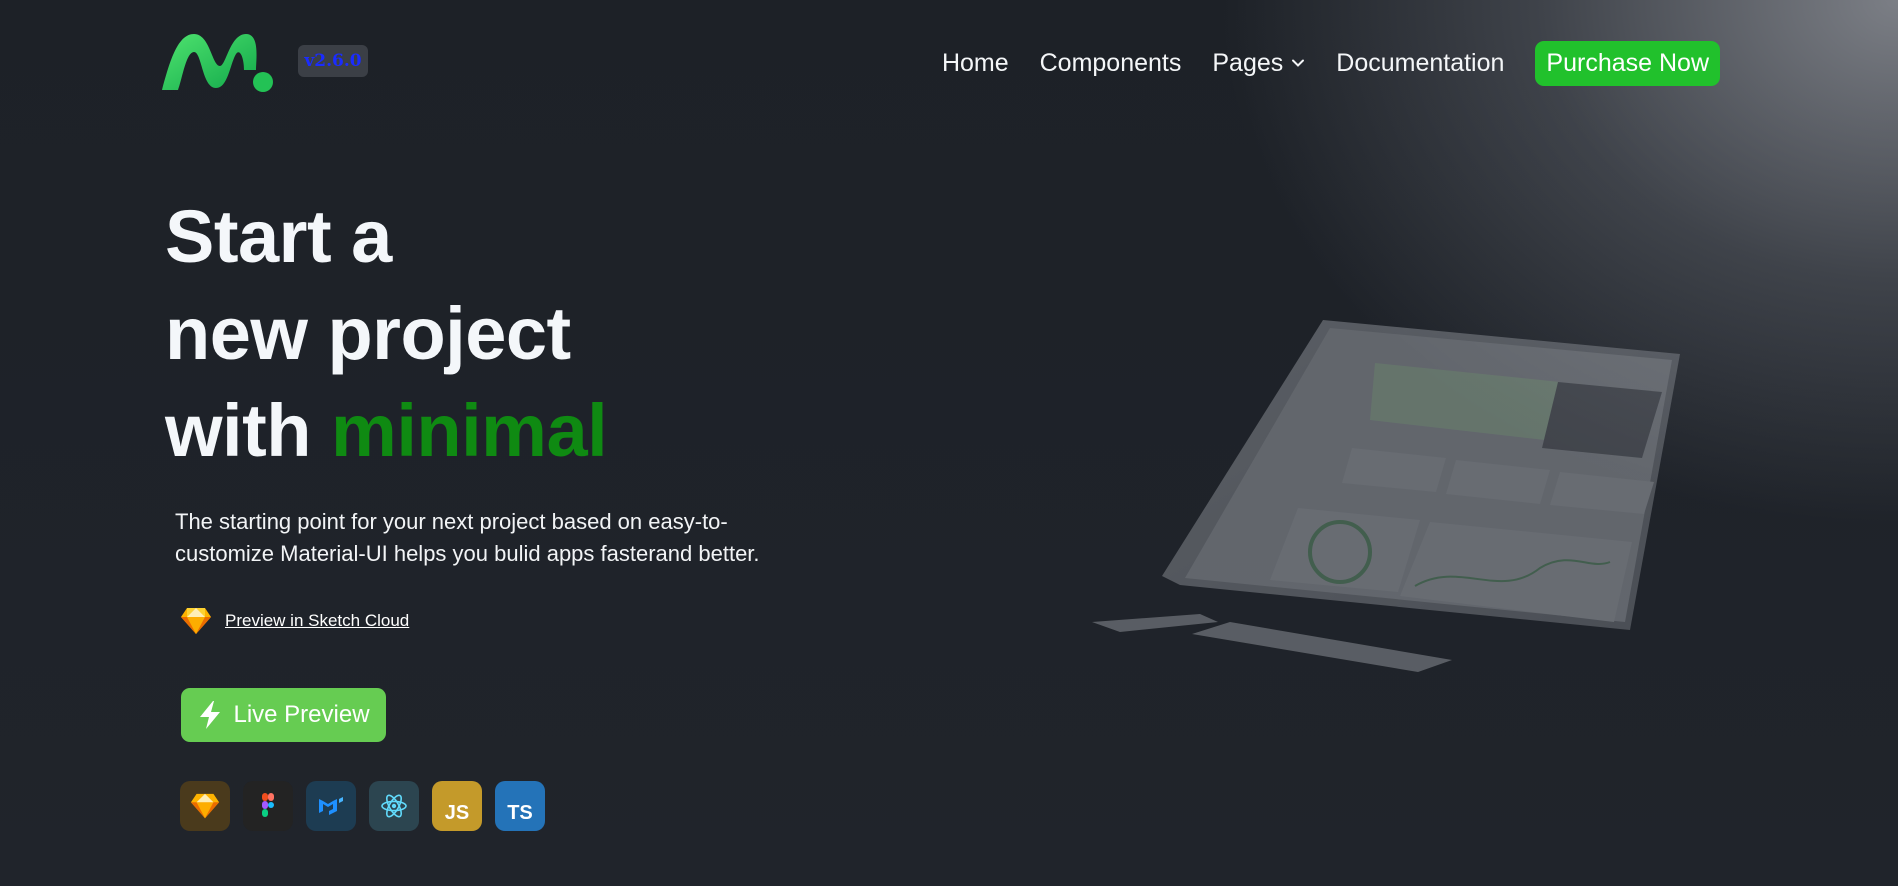 This screenshot has width=1898, height=886. What do you see at coordinates (1386, 496) in the screenshot?
I see `dashboard-mockup-image` at bounding box center [1386, 496].